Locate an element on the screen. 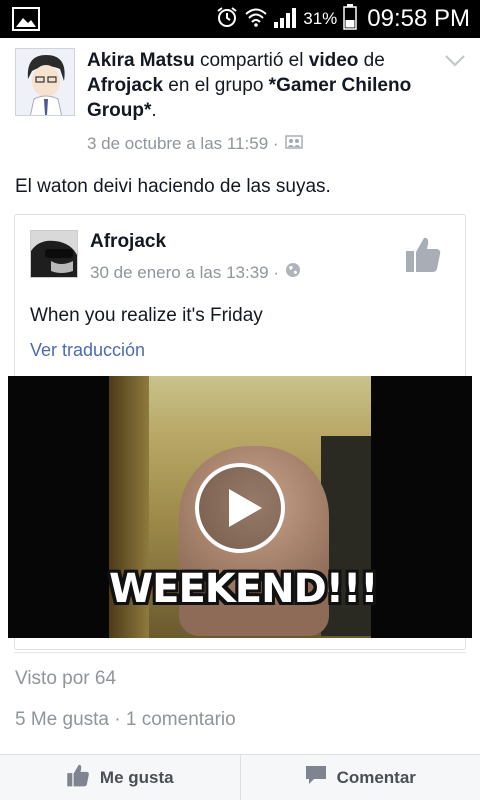 The height and width of the screenshot is (800, 480). comment-button-label: Comentar is located at coordinates (376, 777).